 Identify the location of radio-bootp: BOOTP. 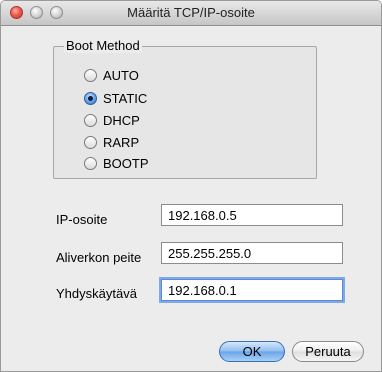
(116, 163).